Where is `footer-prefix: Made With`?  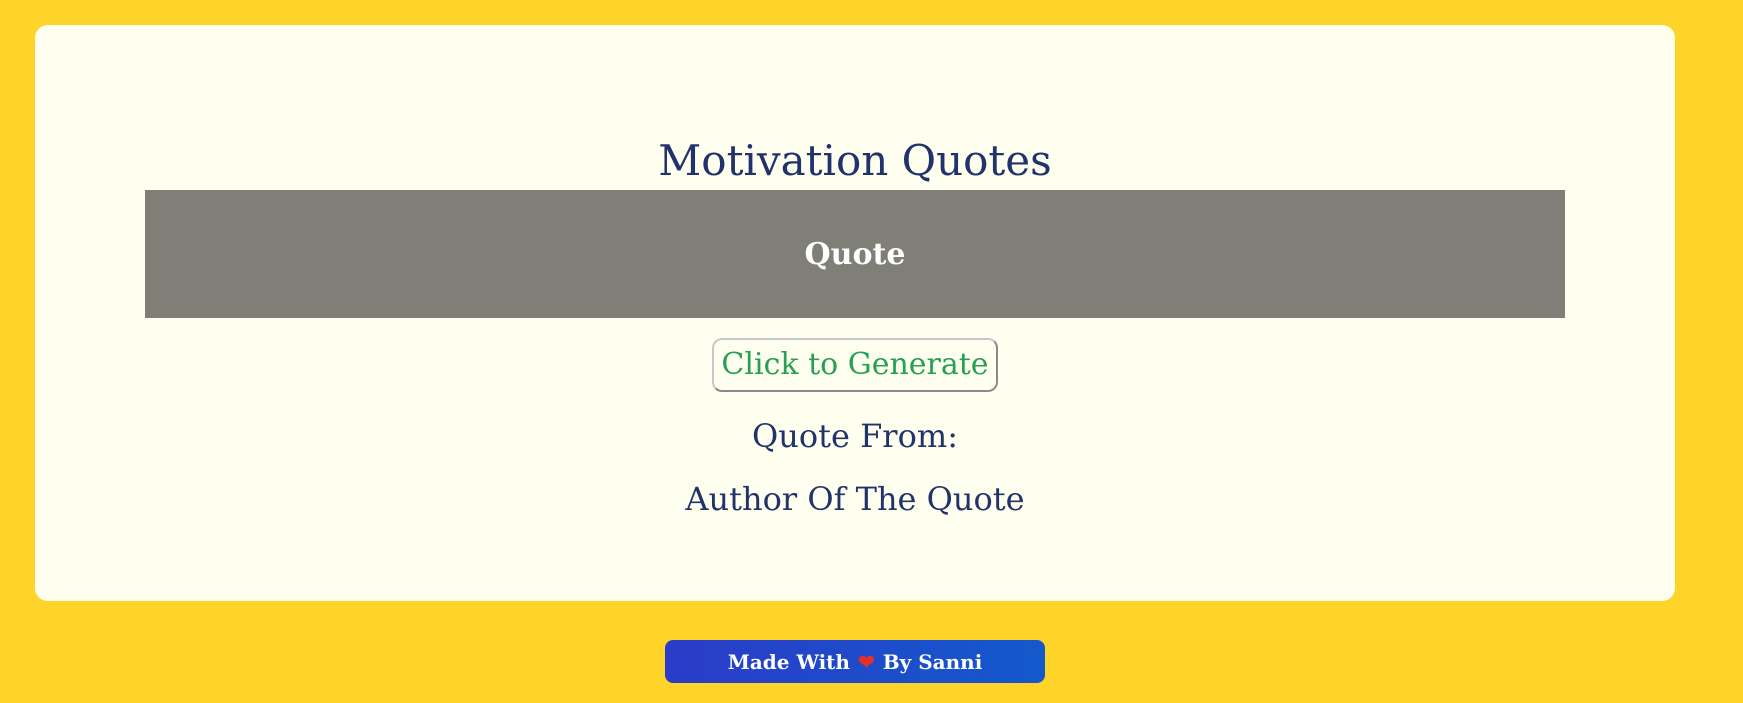 footer-prefix: Made With is located at coordinates (788, 661).